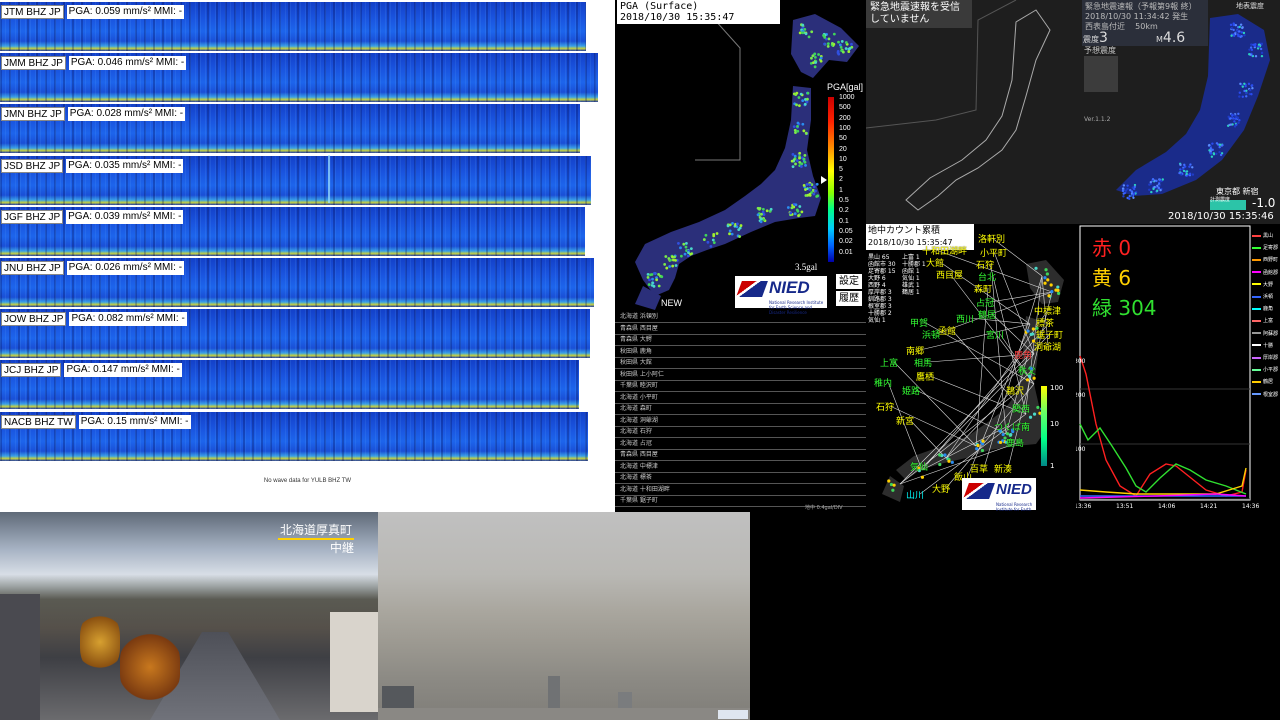  I want to click on count-graph, so click(1165, 363).